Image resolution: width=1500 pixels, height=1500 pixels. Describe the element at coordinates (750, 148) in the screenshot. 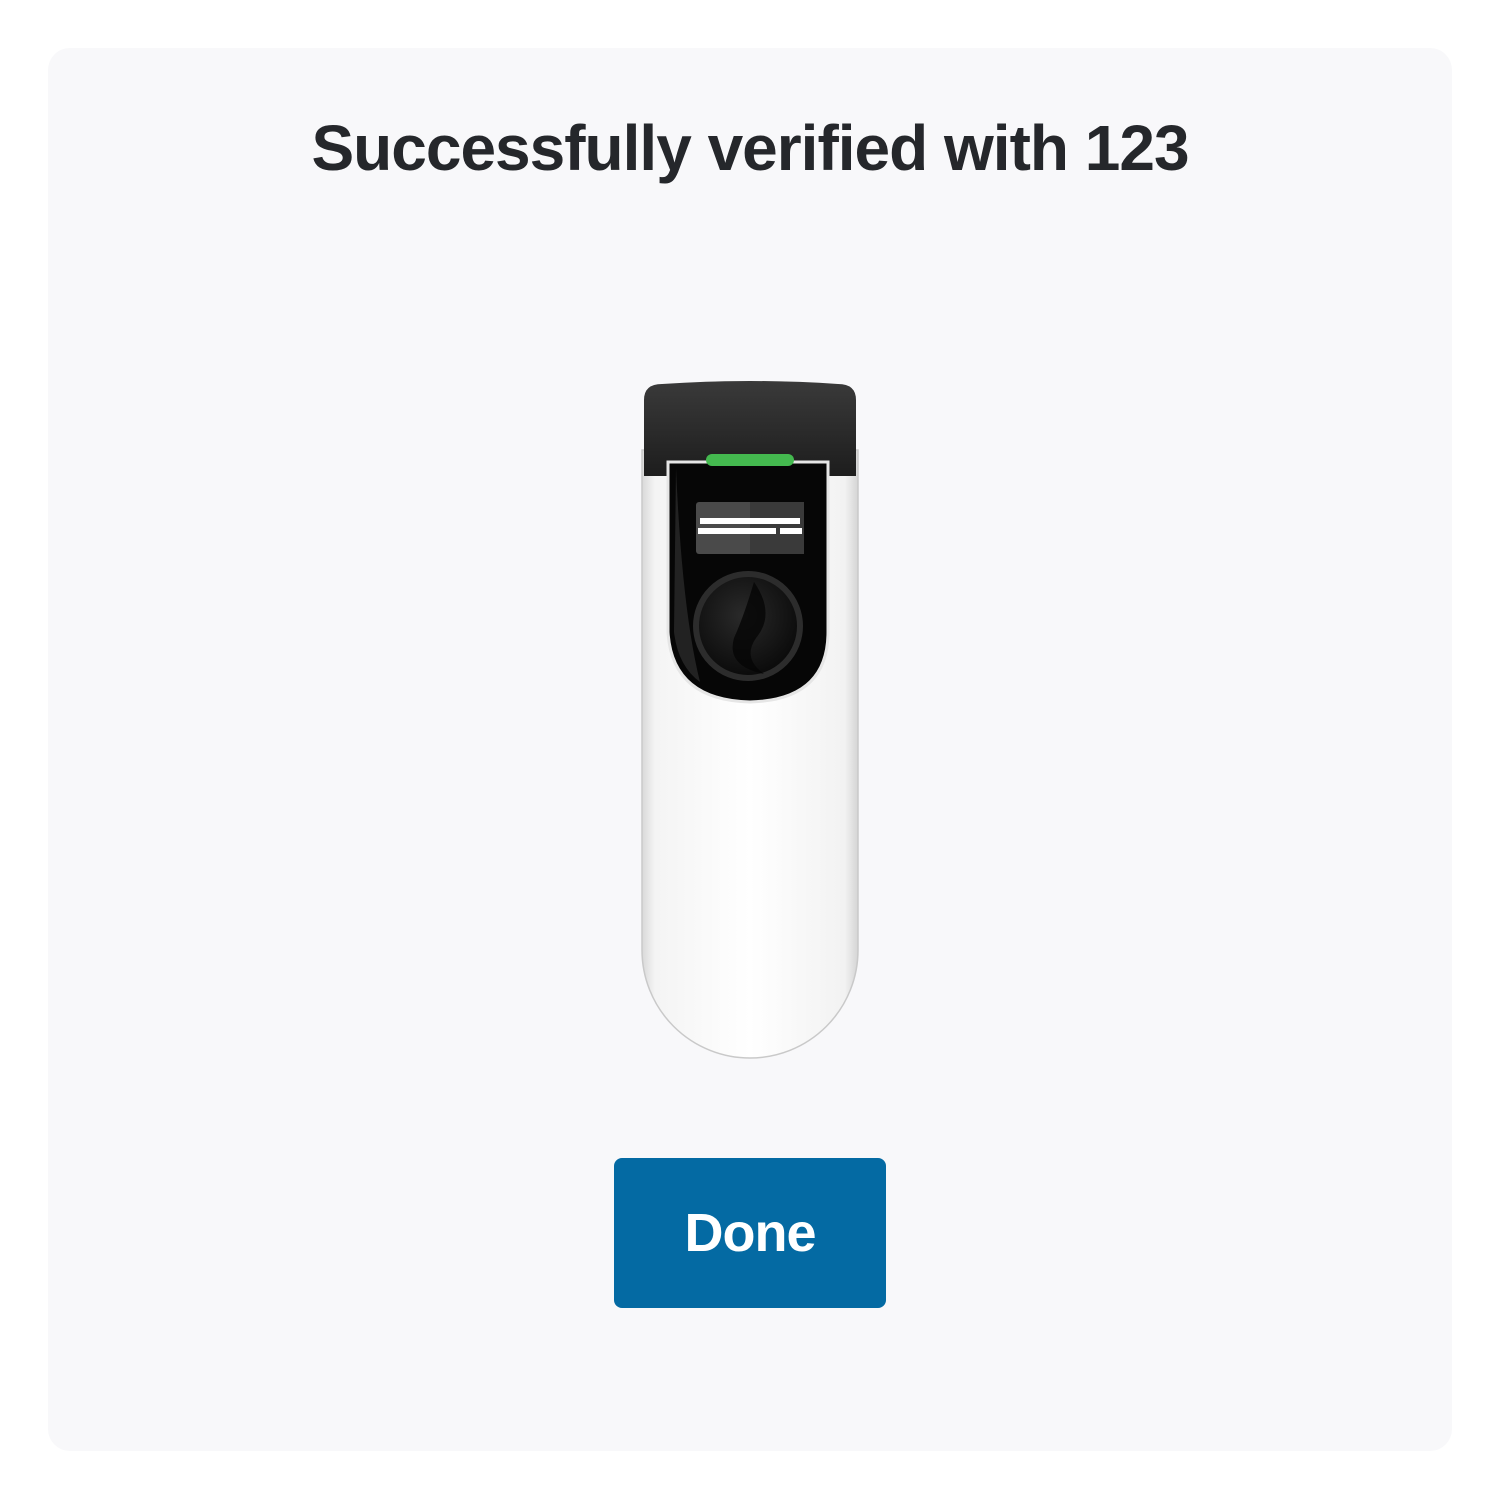

I see `page-title: Successfully verified with 123` at that location.